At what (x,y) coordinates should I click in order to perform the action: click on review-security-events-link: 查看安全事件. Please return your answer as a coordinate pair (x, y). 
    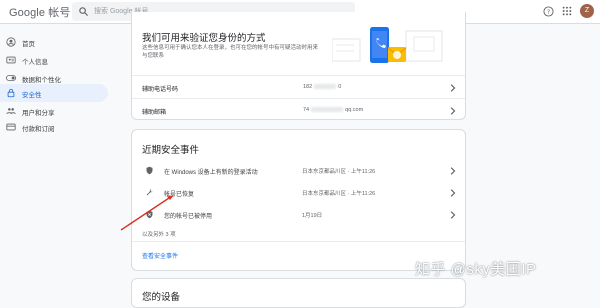
    Looking at the image, I should click on (160, 255).